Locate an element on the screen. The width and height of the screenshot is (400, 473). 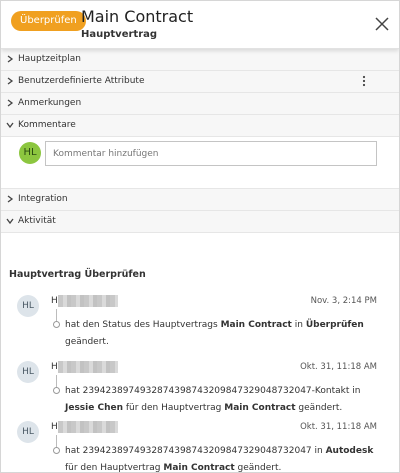
timestamp: Nov. 3, 2:14 PM is located at coordinates (343, 301).